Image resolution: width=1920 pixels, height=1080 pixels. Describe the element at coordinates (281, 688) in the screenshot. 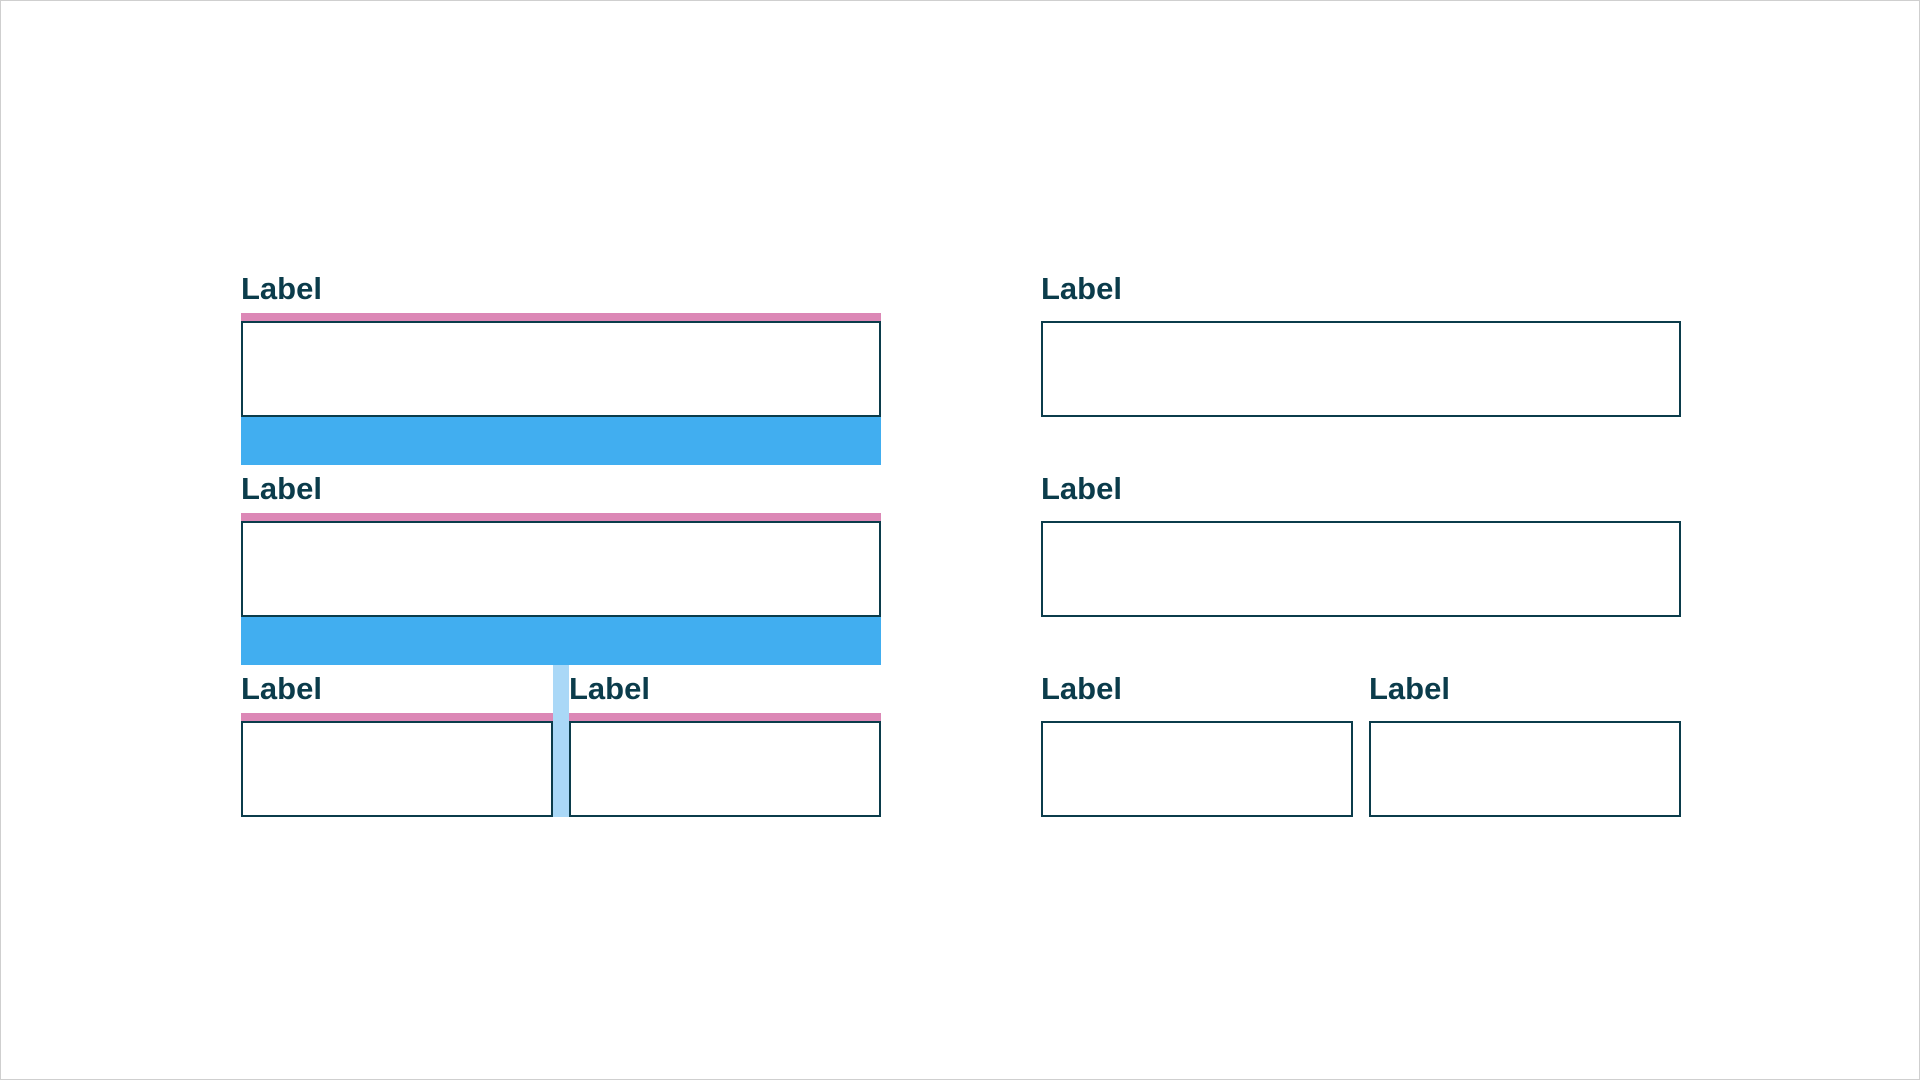

I see `annotated-row3-left-label: Label` at that location.